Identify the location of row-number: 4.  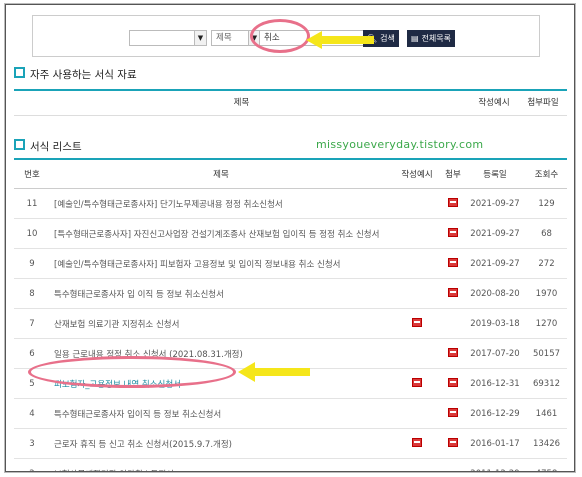
(32, 413).